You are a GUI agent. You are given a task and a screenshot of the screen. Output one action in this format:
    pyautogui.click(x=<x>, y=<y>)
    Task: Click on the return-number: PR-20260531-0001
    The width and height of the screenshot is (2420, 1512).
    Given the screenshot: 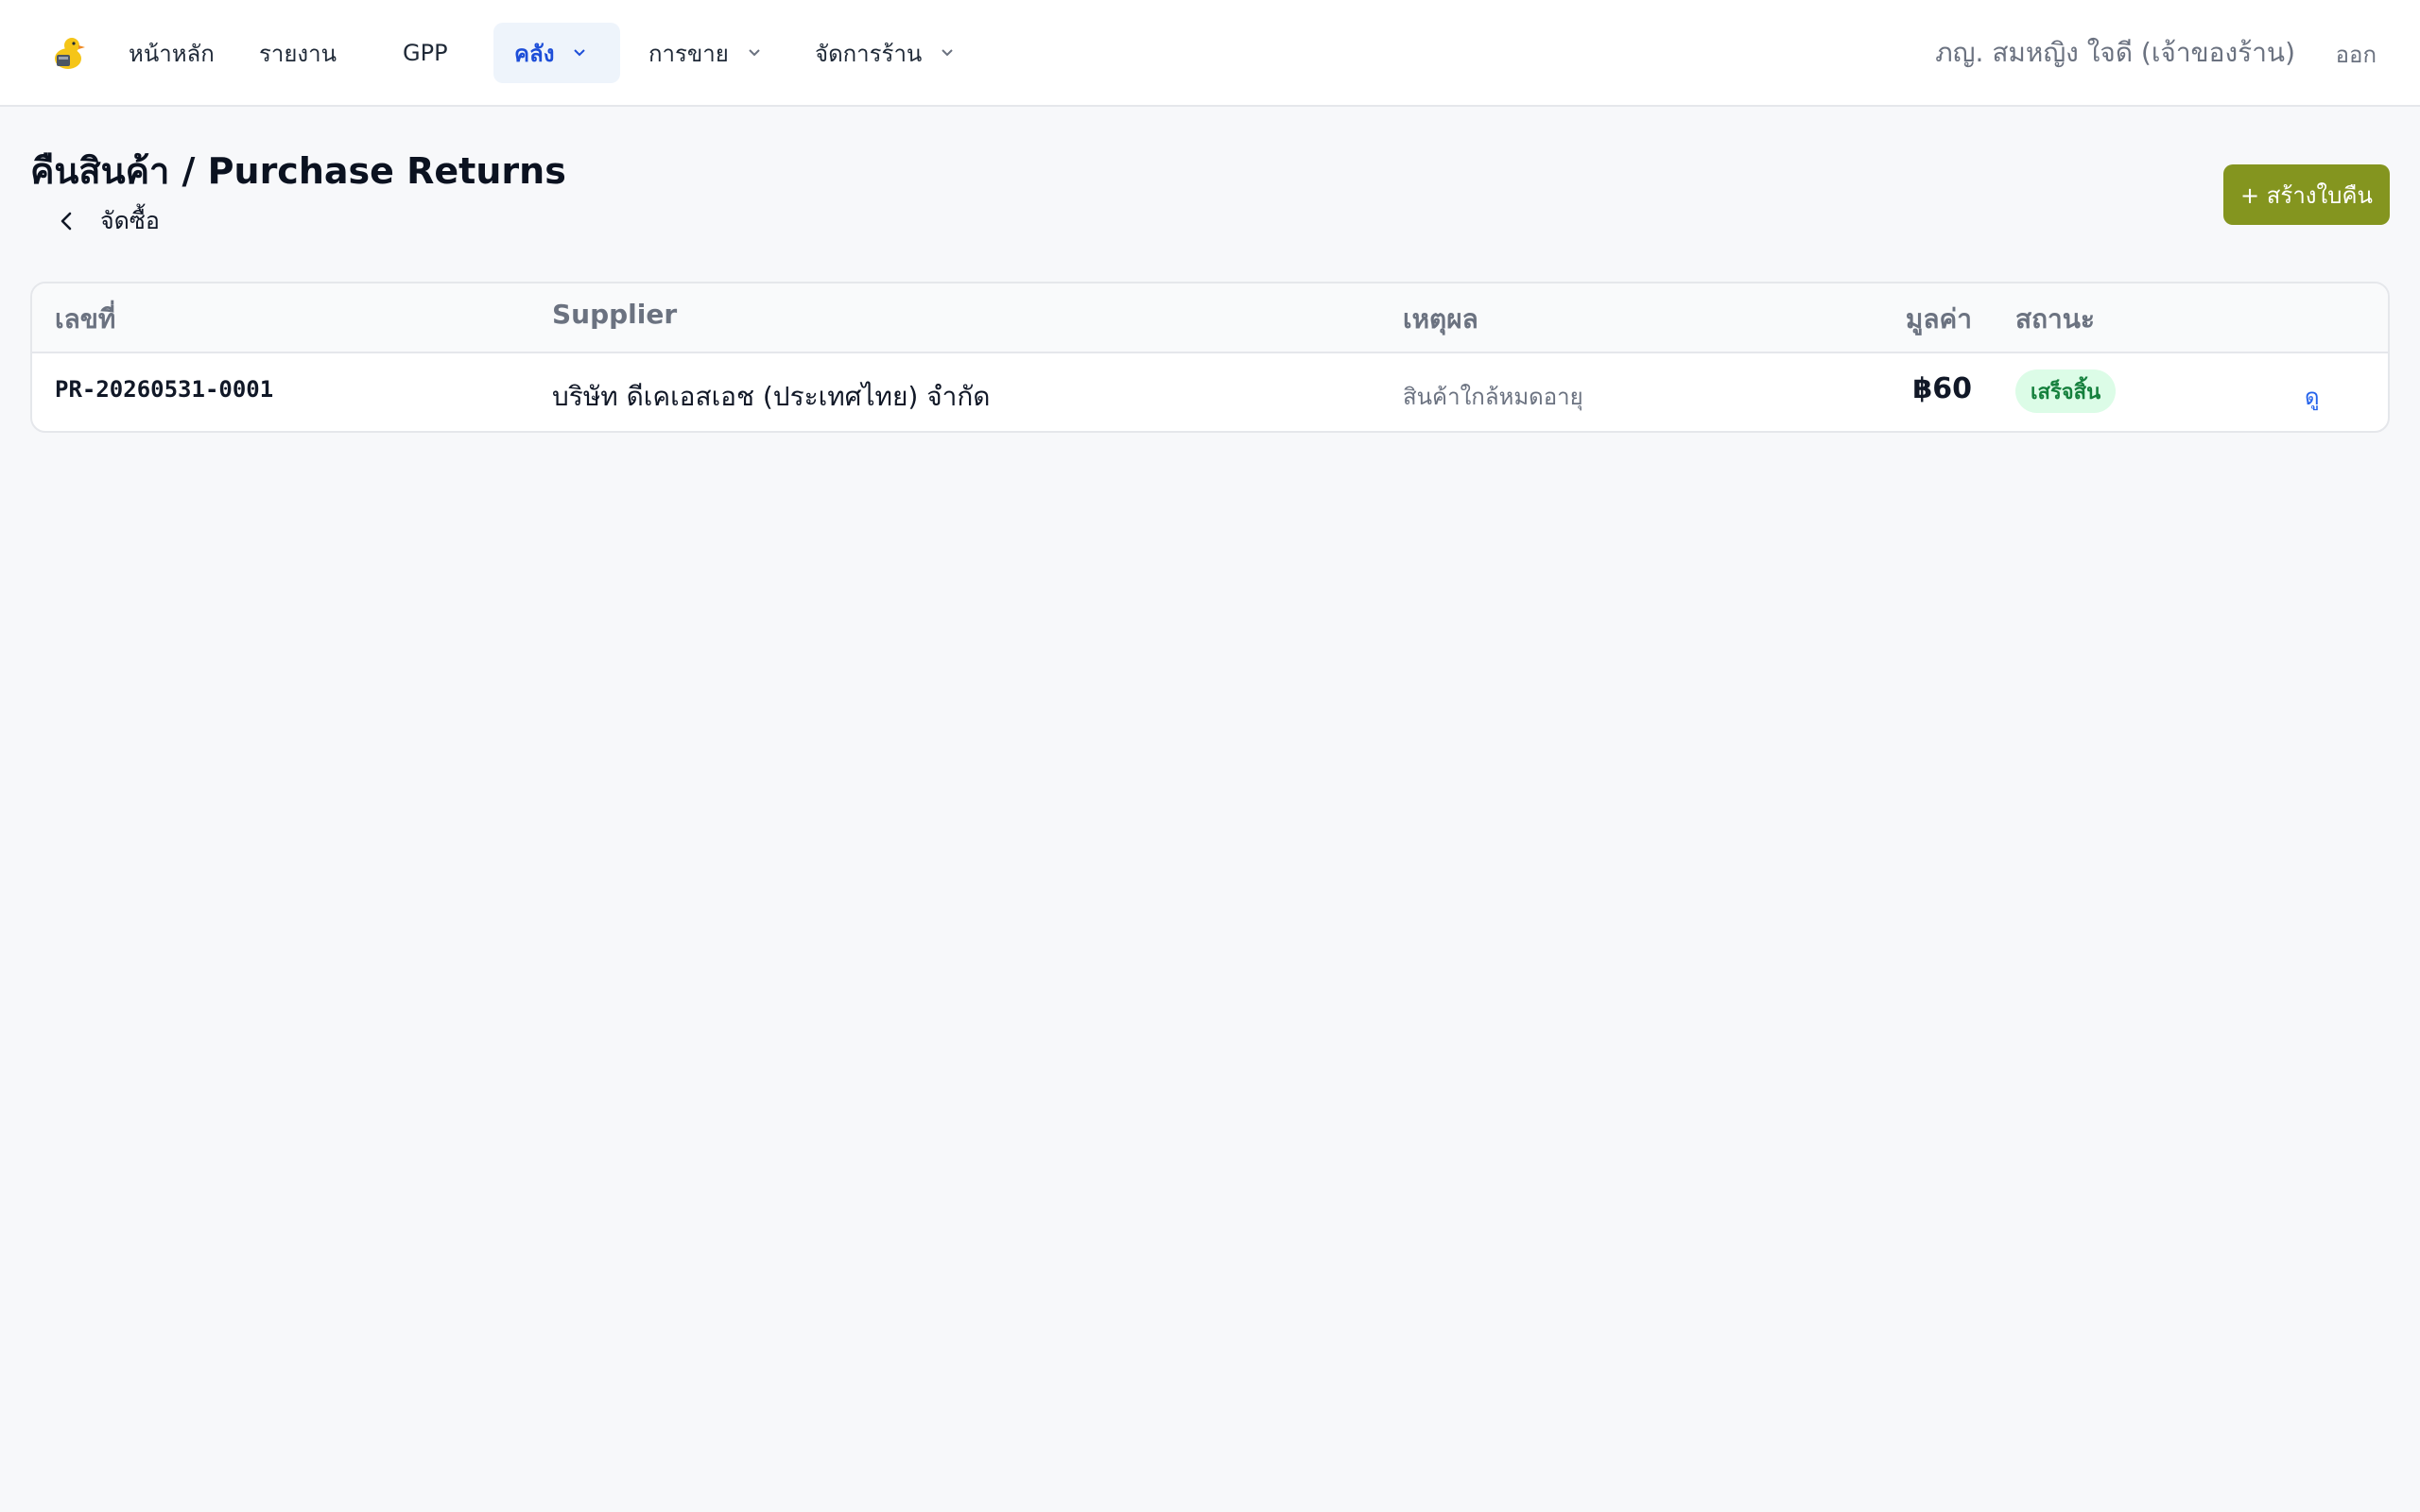 What is the action you would take?
    pyautogui.click(x=164, y=389)
    